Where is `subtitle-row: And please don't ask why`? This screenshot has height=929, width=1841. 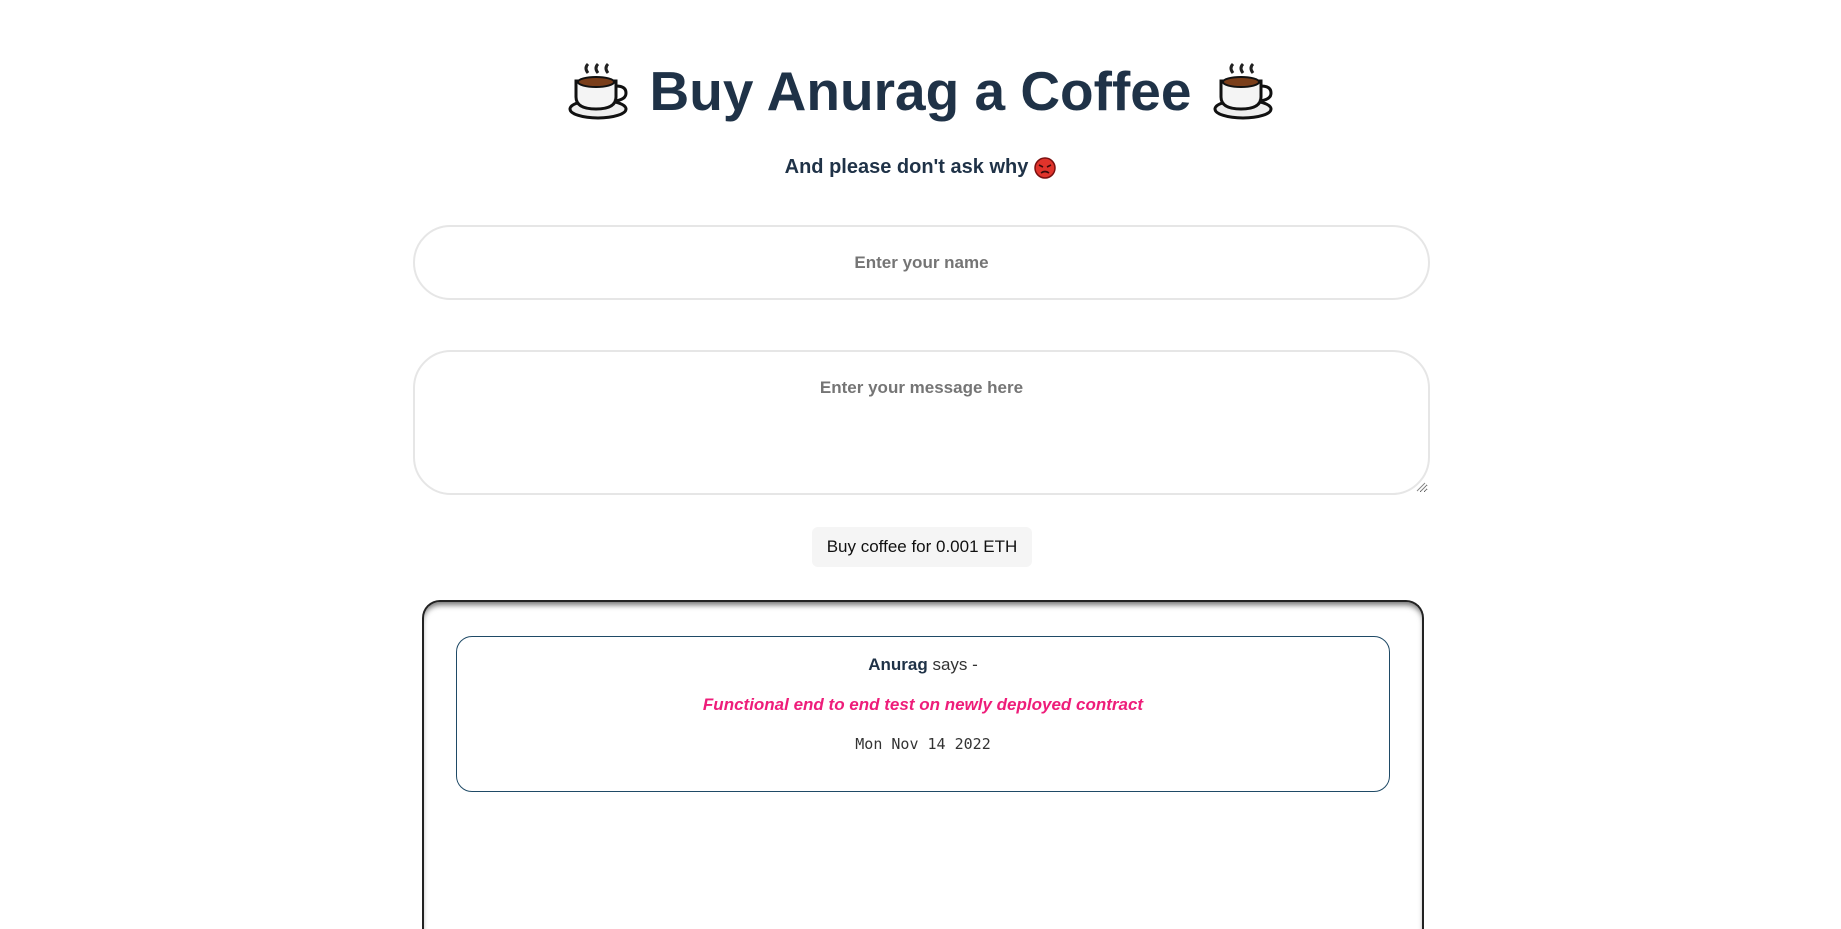 subtitle-row: And please don't ask why is located at coordinates (920, 167).